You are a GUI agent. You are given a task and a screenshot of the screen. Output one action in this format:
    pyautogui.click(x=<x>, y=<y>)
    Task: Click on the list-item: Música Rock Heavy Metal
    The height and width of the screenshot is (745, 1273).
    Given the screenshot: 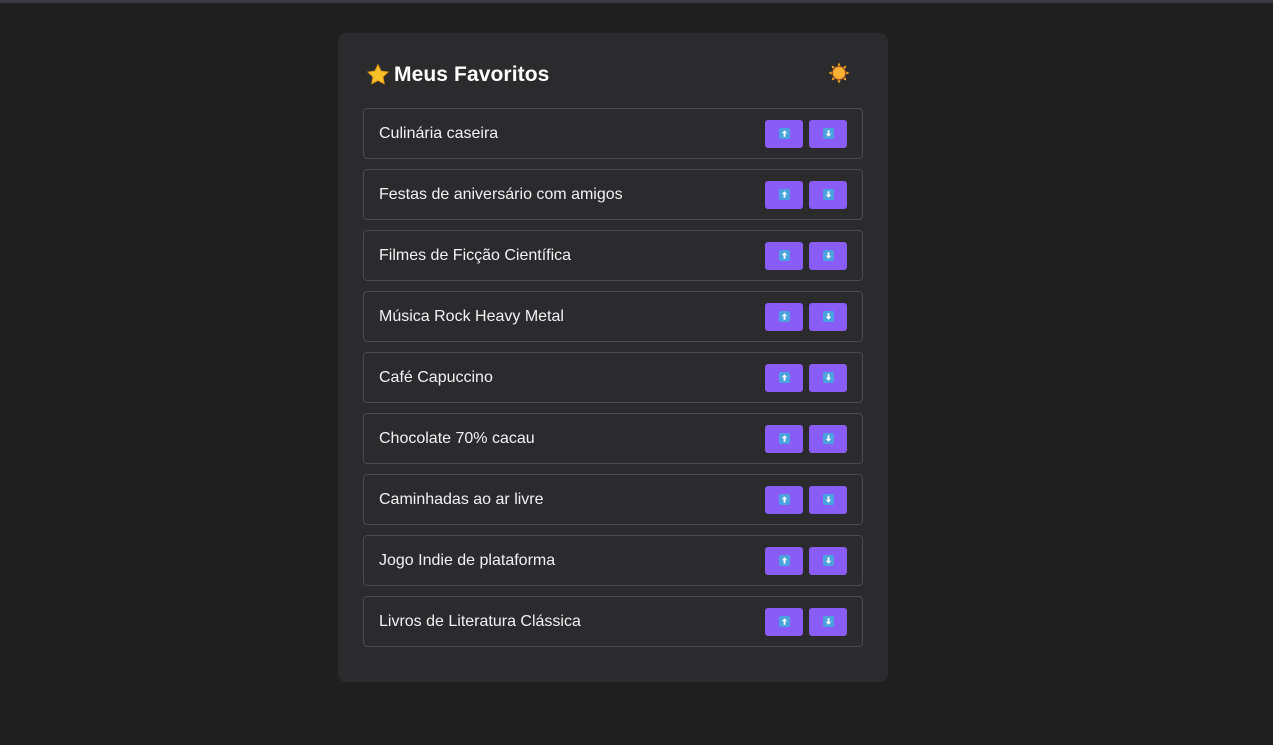 What is the action you would take?
    pyautogui.click(x=613, y=316)
    